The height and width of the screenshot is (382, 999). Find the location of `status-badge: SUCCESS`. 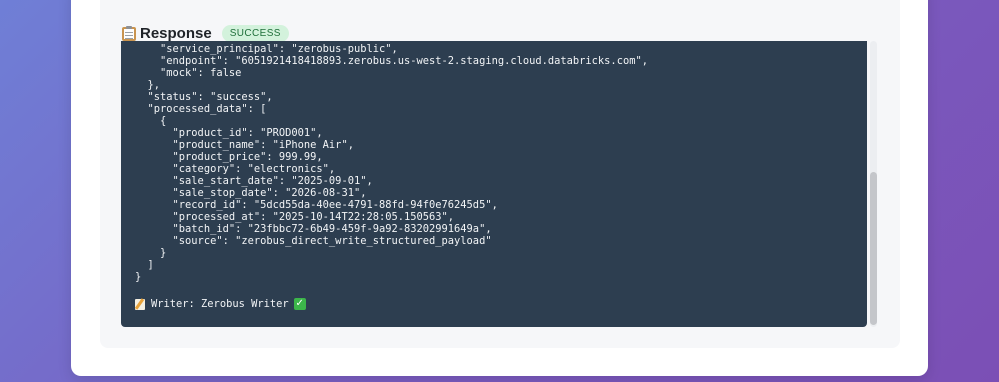

status-badge: SUCCESS is located at coordinates (255, 33).